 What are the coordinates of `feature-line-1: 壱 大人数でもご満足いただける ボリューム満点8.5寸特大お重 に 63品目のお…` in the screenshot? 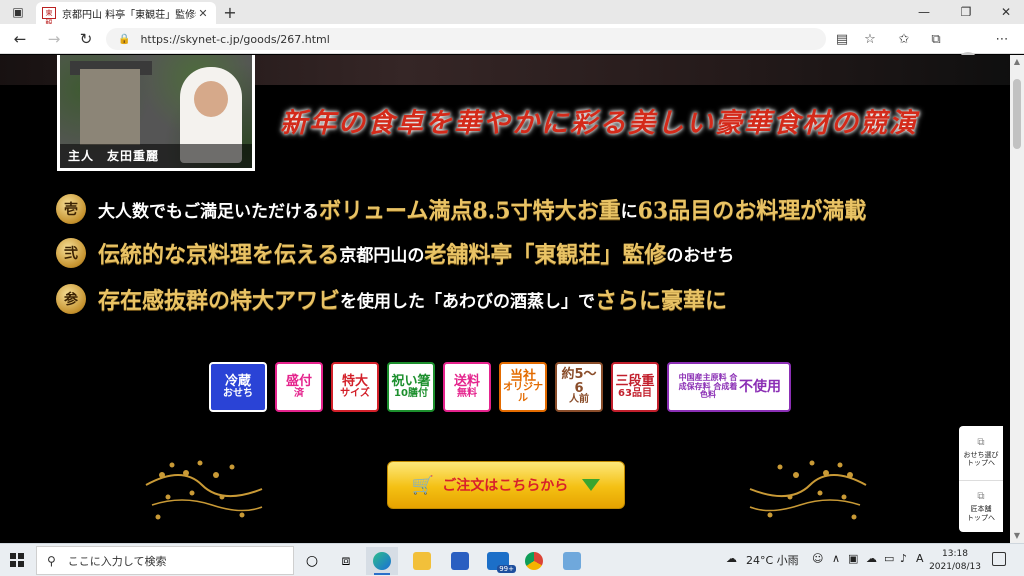 It's located at (461, 209).